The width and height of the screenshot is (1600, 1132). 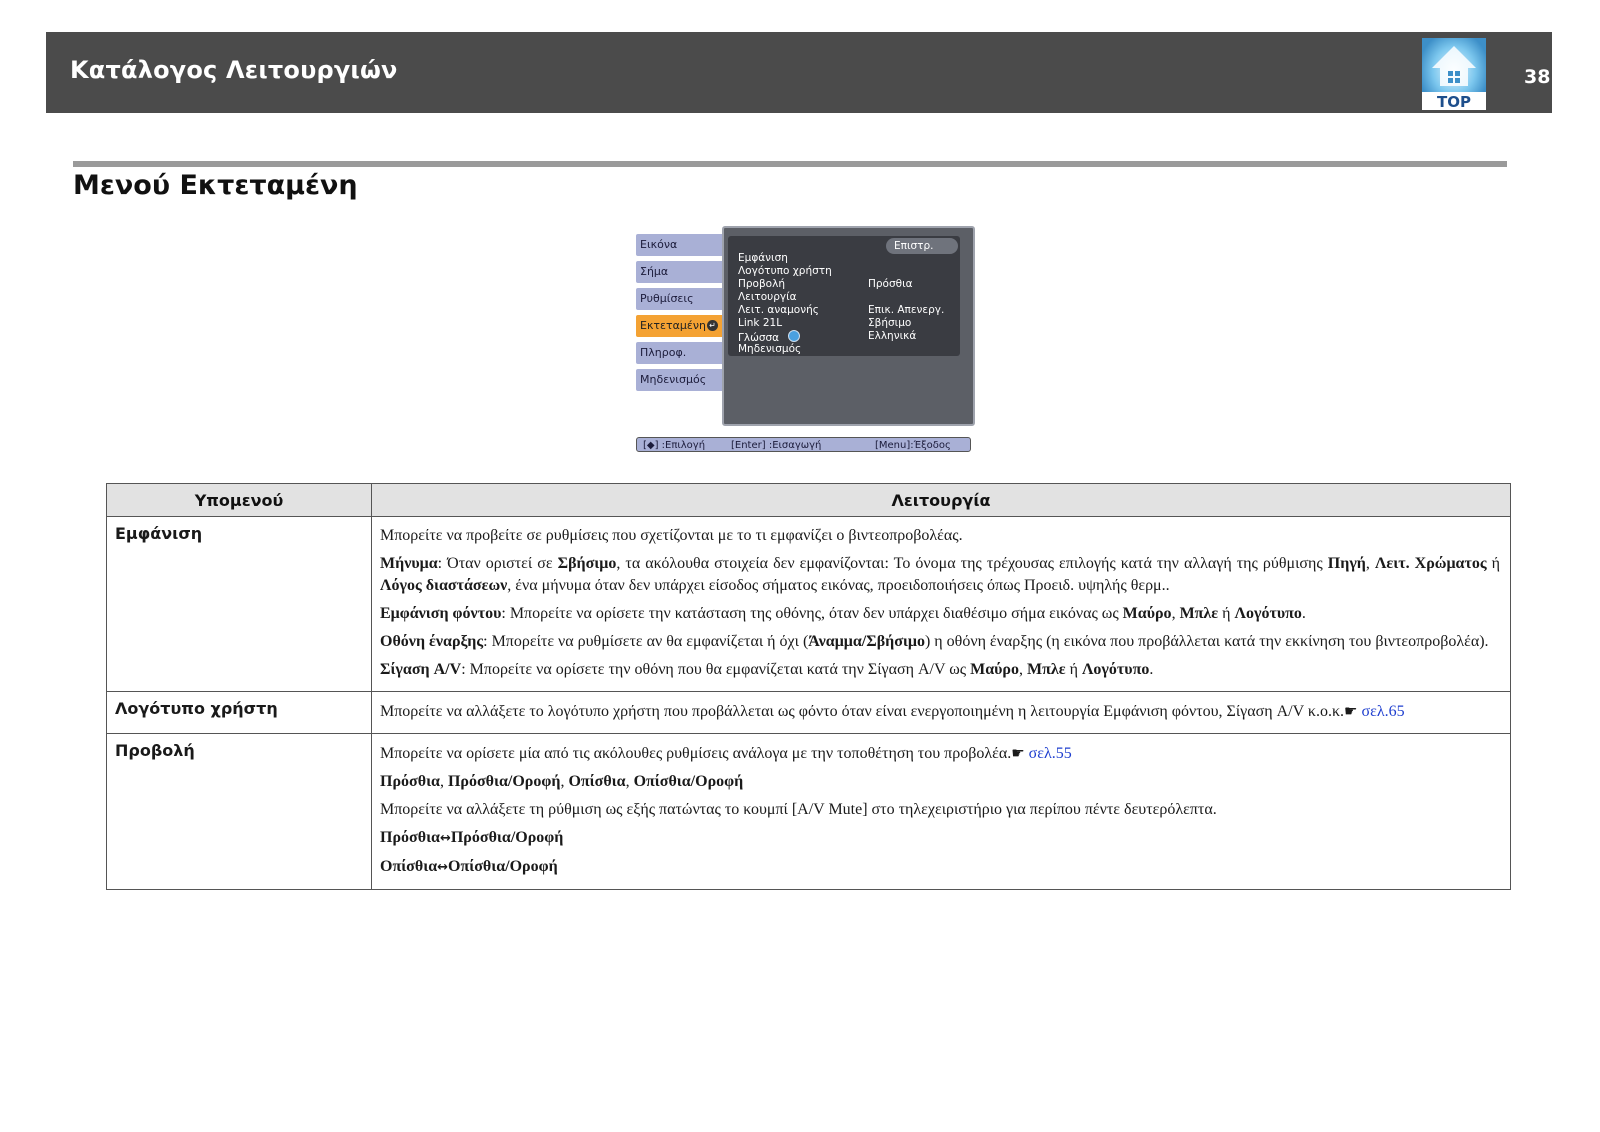 I want to click on menu-item-projection: Προβολή, so click(x=761, y=284).